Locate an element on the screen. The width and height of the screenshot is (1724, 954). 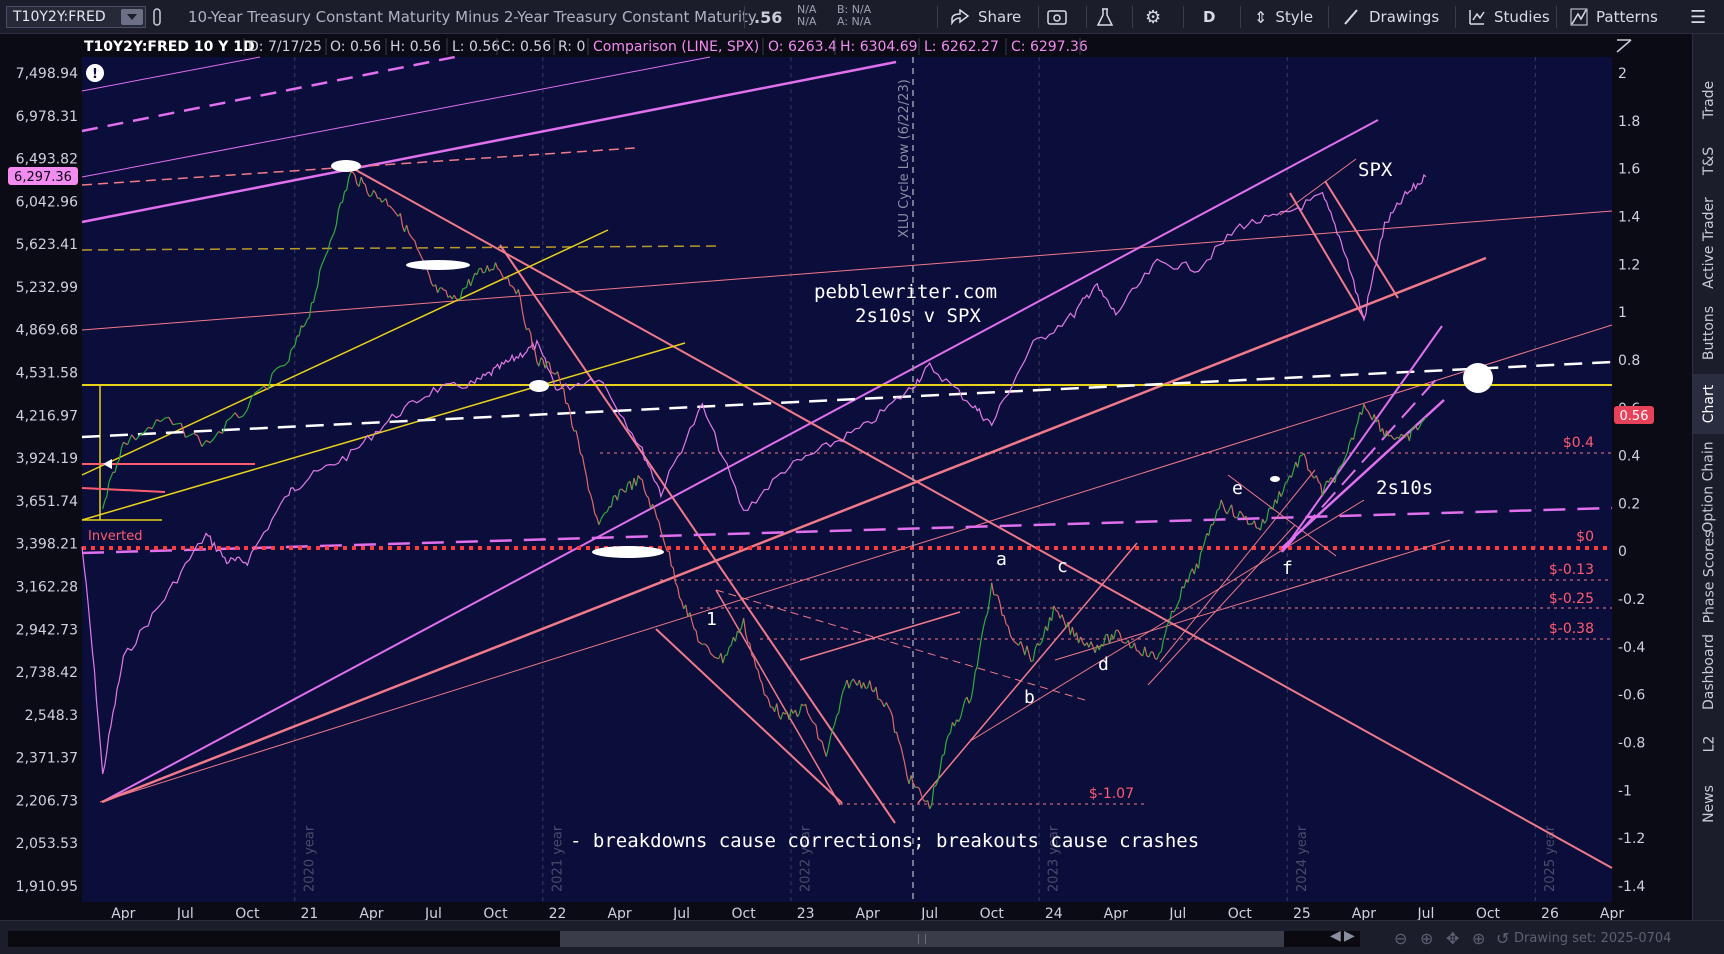
header-r: R: 0 is located at coordinates (571, 47).